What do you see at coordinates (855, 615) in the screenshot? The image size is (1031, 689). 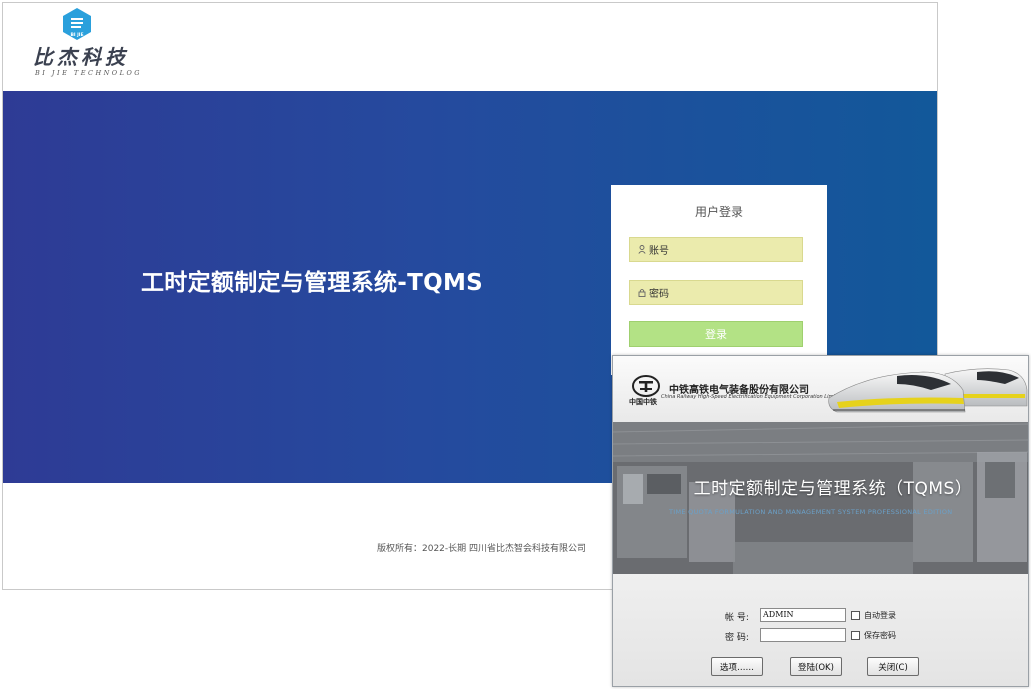 I see `auto-login-check-box` at bounding box center [855, 615].